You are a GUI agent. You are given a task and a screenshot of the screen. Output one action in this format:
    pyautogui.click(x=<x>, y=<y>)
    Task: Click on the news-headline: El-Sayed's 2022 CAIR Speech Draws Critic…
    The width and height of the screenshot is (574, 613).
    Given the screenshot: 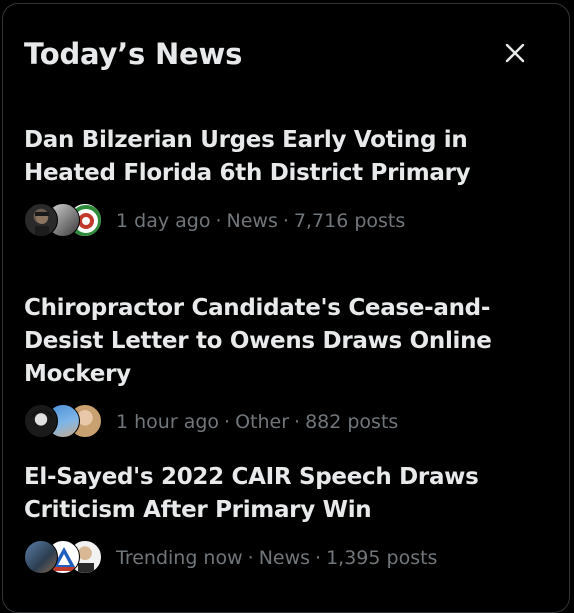 What is the action you would take?
    pyautogui.click(x=289, y=494)
    